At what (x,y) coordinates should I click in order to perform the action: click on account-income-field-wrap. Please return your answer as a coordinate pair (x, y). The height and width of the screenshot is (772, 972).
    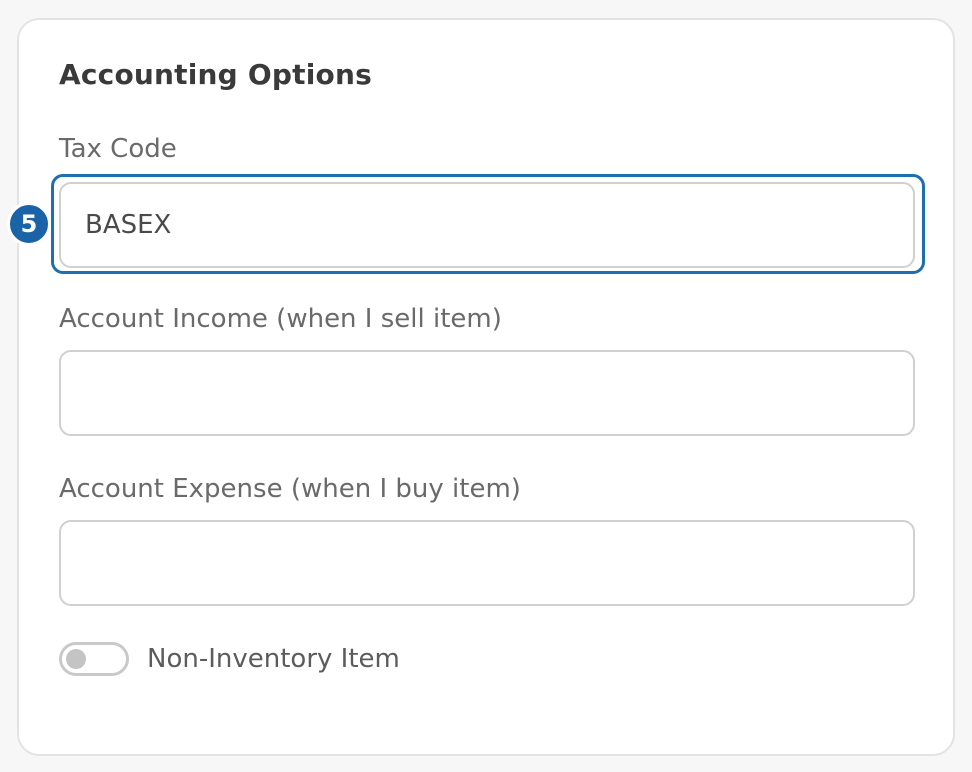
    Looking at the image, I should click on (487, 393).